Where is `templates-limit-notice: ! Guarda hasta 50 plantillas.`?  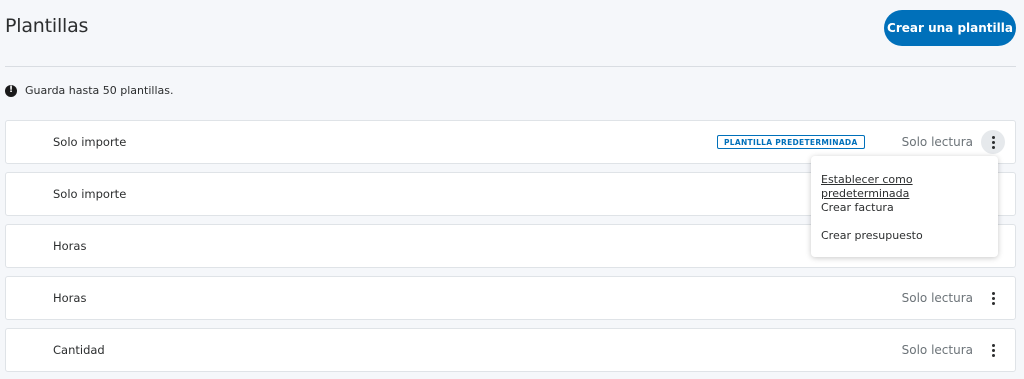
templates-limit-notice: ! Guarda hasta 50 plantillas. is located at coordinates (89, 90).